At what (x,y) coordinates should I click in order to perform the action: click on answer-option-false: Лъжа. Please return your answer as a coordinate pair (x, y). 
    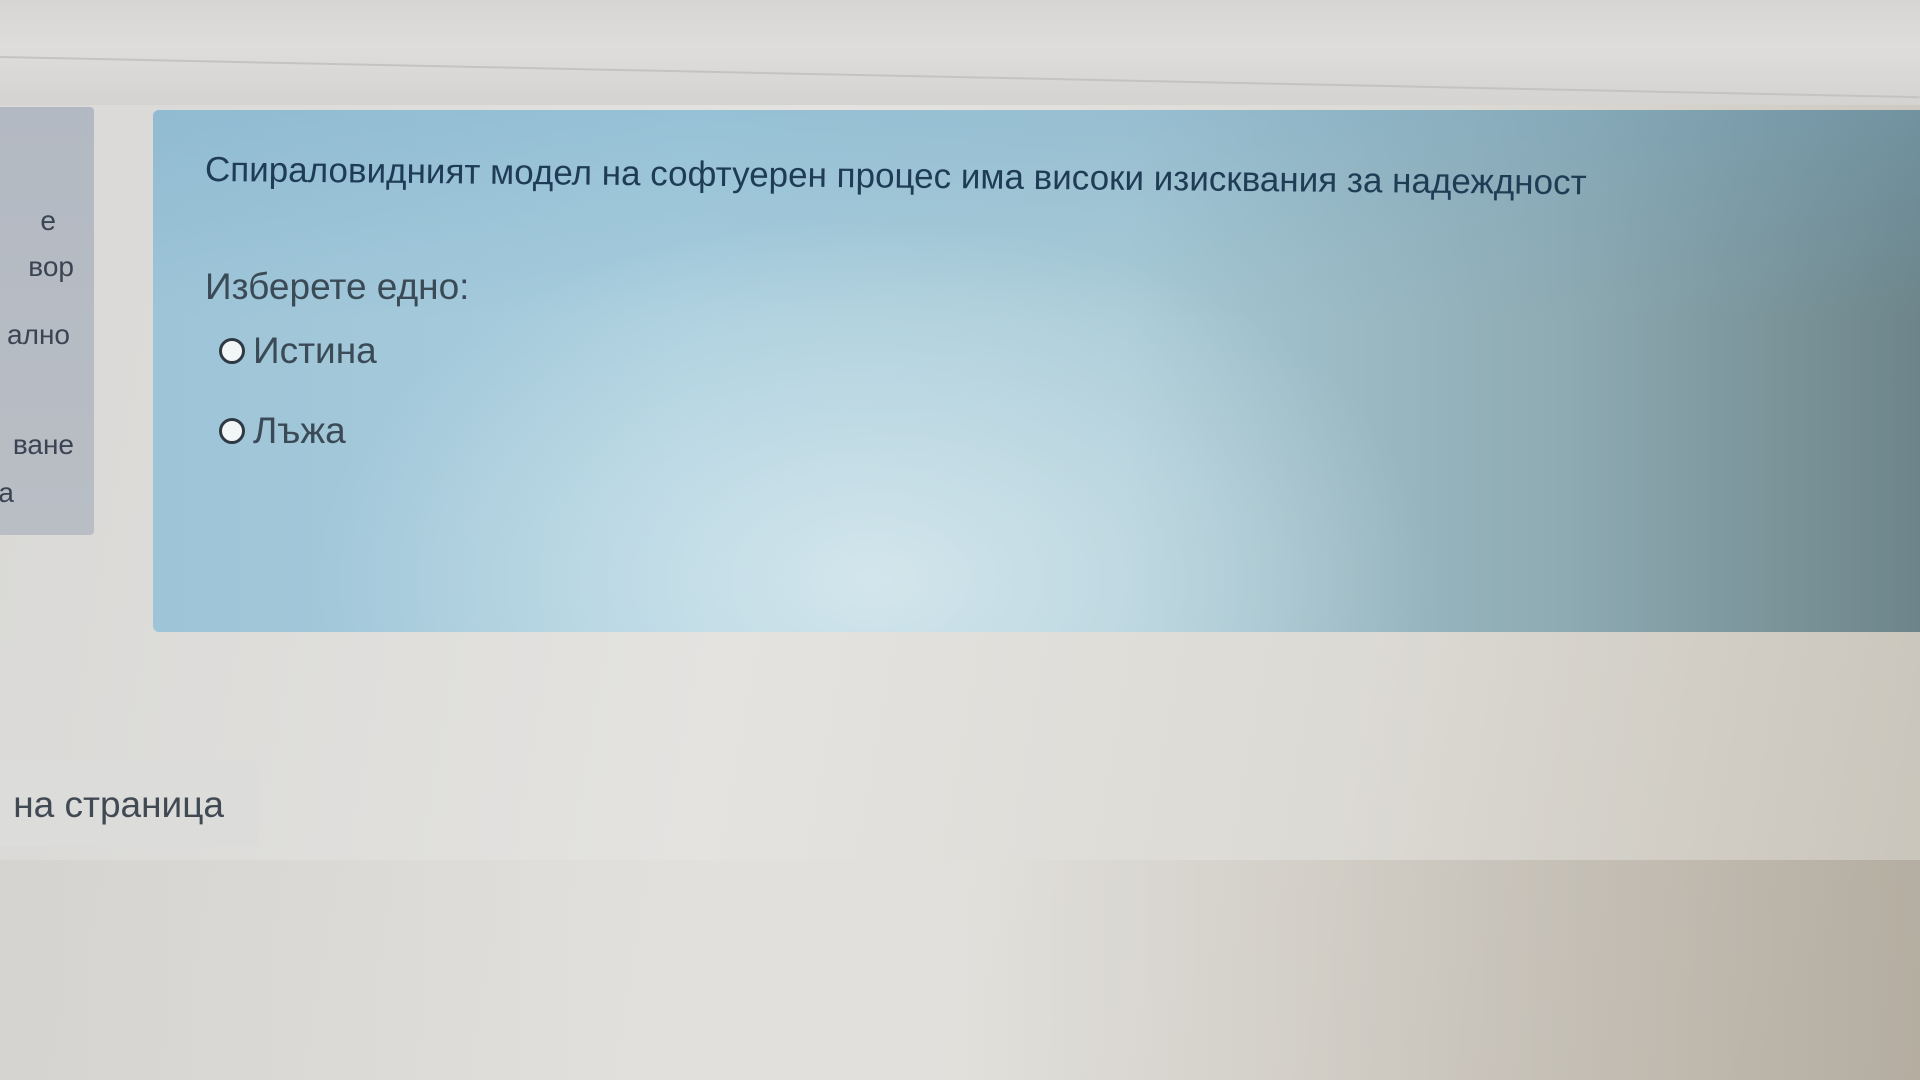
    Looking at the image, I should click on (282, 431).